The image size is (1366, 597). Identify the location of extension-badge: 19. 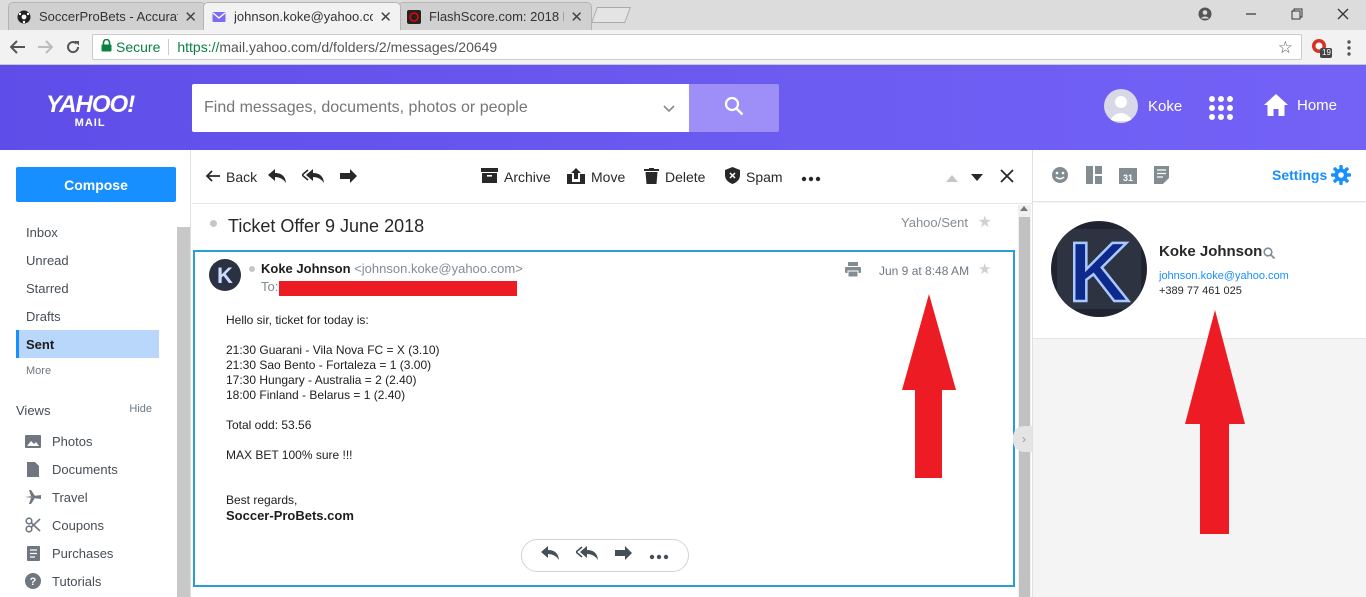
(1326, 52).